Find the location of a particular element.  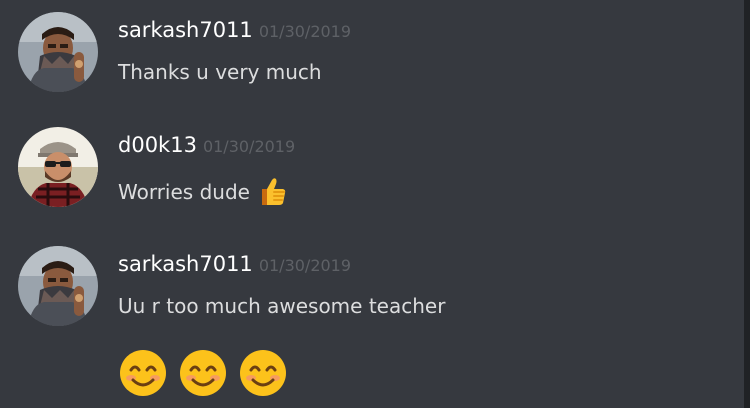

thumbs-up-icon is located at coordinates (272, 193).